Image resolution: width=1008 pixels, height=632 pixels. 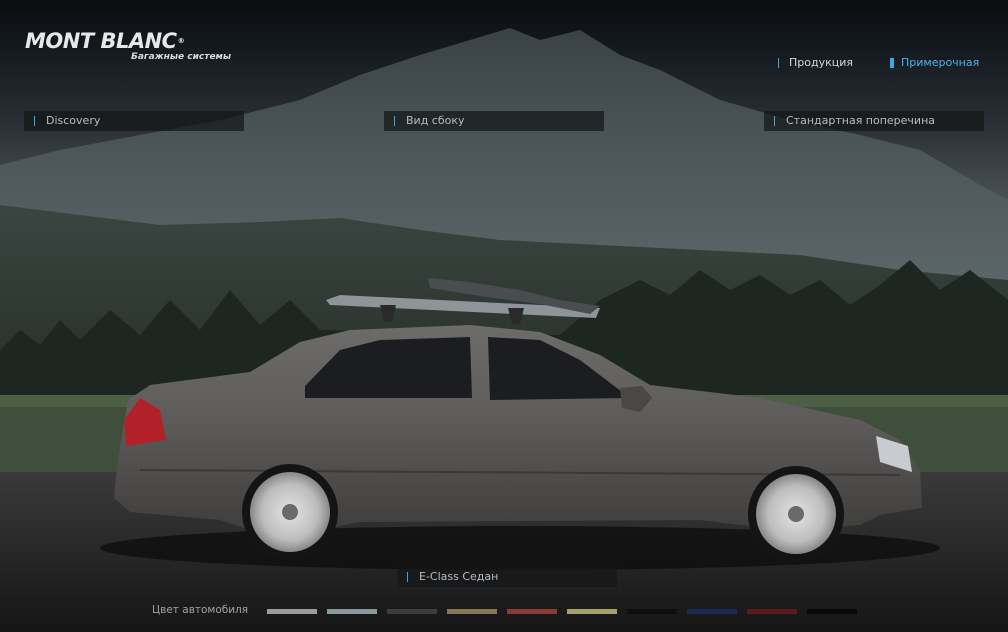 What do you see at coordinates (105, 41) in the screenshot?
I see `brand-name: MONT BLANC®` at bounding box center [105, 41].